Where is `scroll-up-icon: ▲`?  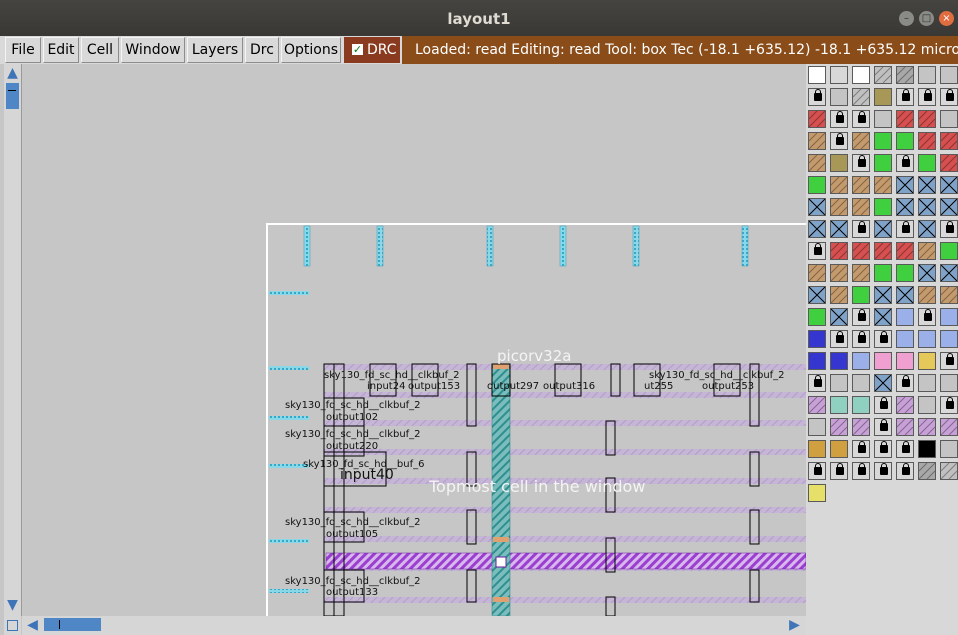
scroll-up-icon: ▲ is located at coordinates (12, 73).